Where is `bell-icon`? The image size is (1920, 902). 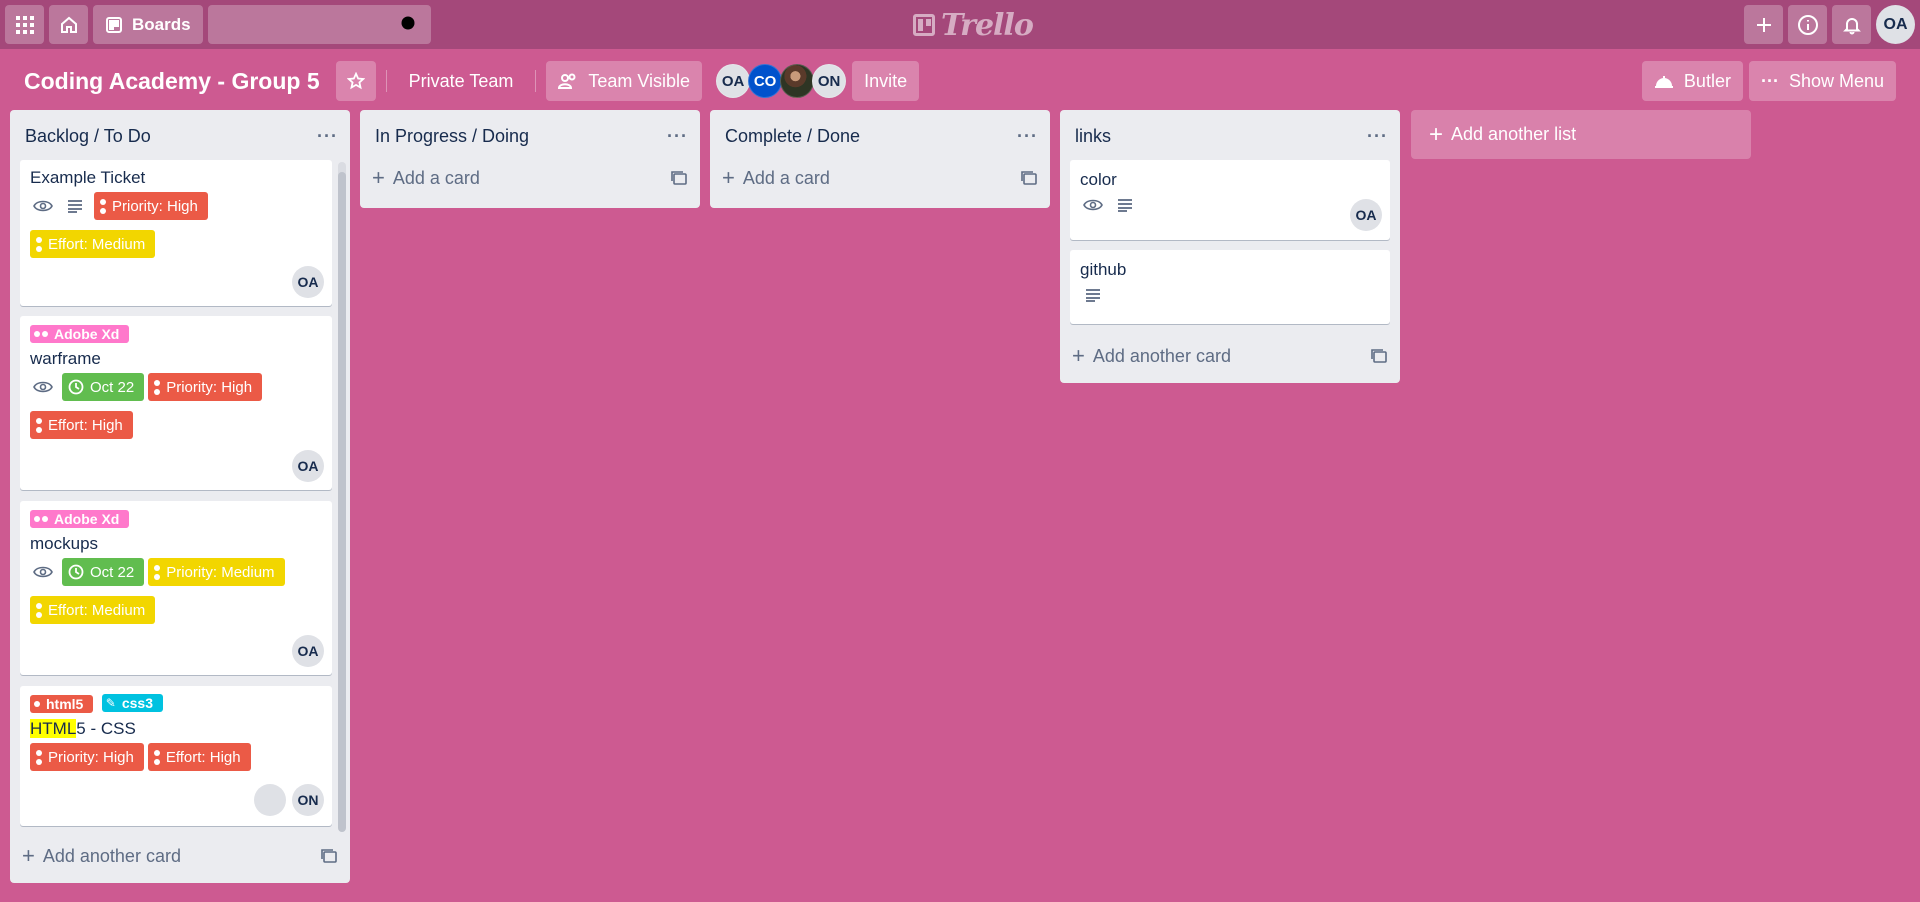 bell-icon is located at coordinates (1851, 25).